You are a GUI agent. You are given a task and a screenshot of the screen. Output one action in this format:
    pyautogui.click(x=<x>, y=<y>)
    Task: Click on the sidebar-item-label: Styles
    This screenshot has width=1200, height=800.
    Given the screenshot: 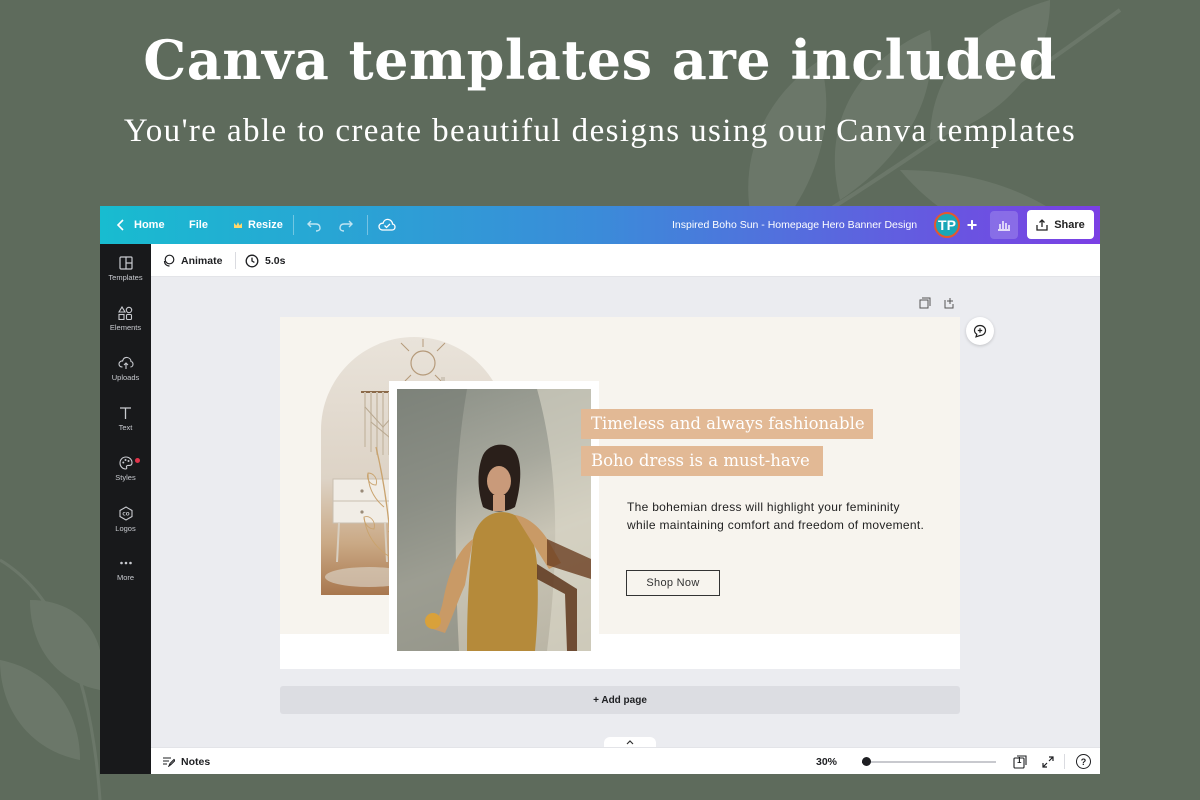 What is the action you would take?
    pyautogui.click(x=125, y=477)
    